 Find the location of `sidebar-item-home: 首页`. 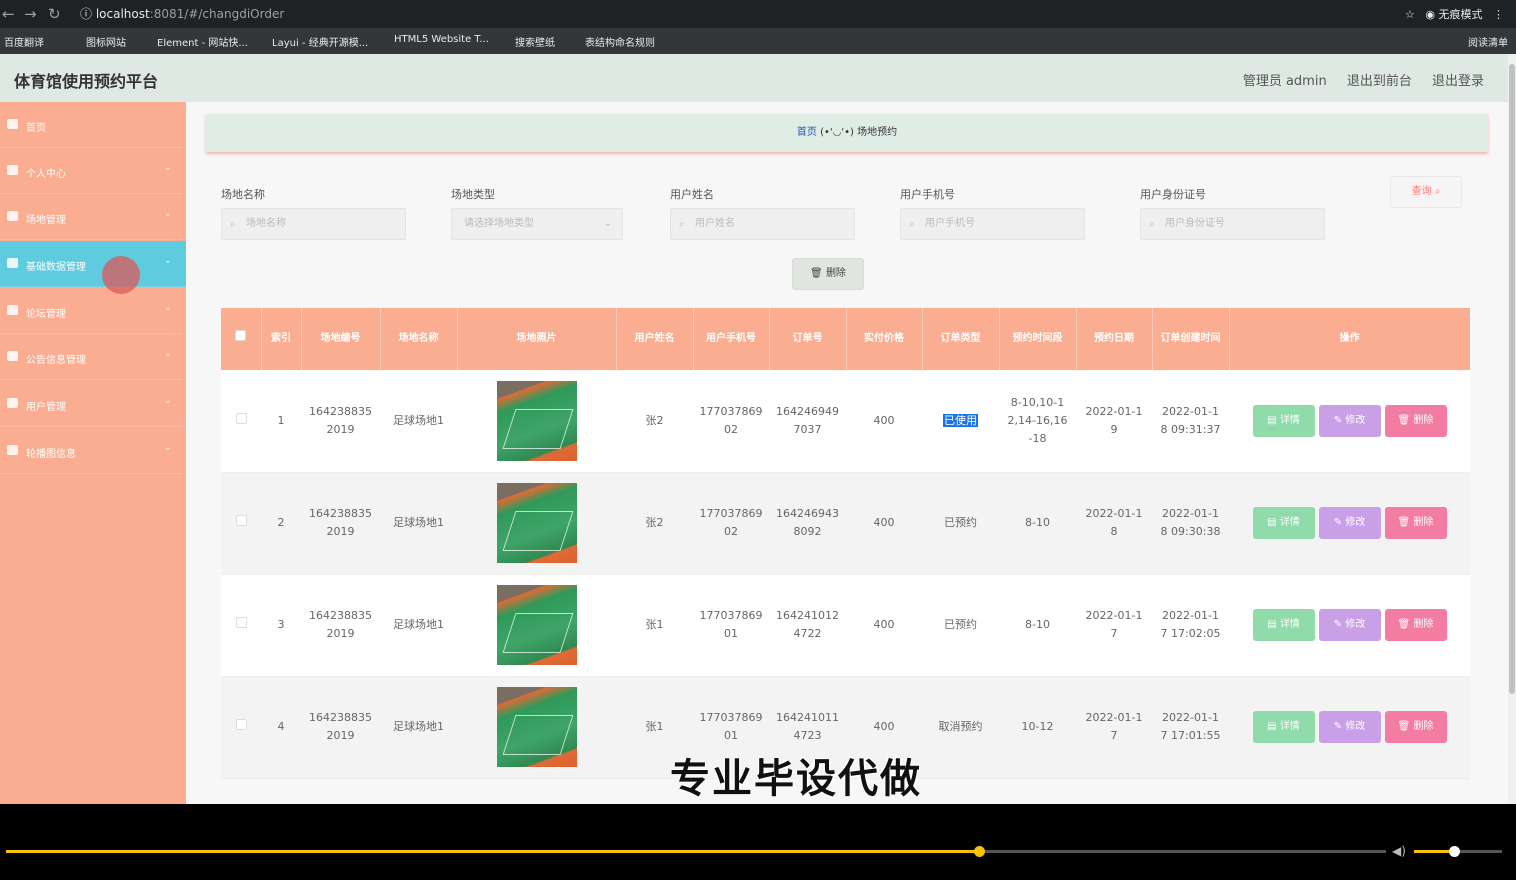

sidebar-item-home: 首页 is located at coordinates (93, 125).